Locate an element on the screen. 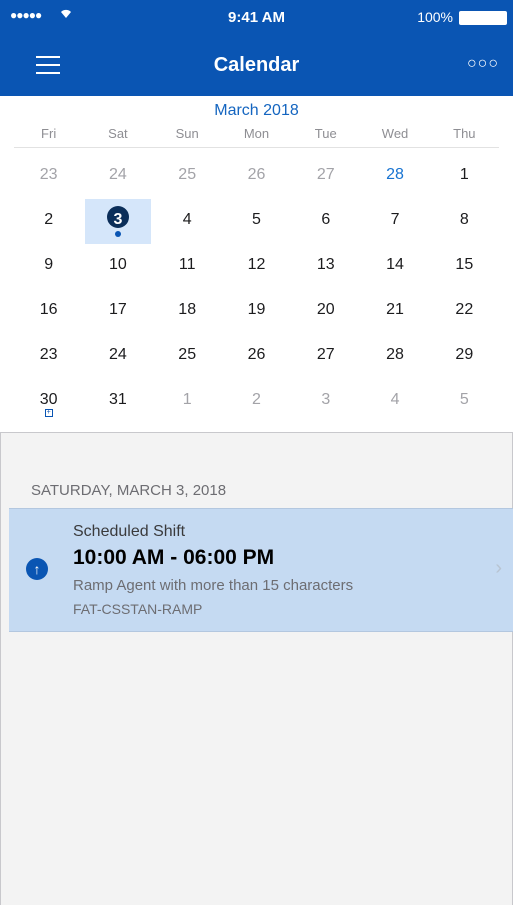 This screenshot has width=513, height=905. nav-bar: Calendar ○○○ is located at coordinates (256, 66).